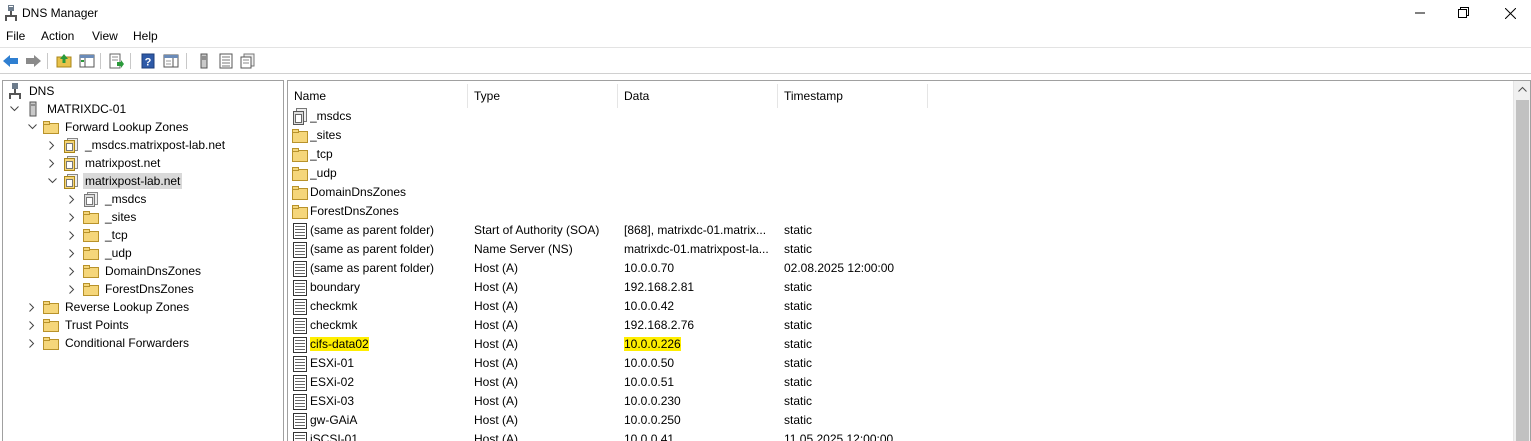  Describe the element at coordinates (153, 271) in the screenshot. I see `tree-node-label: DomainDnsZones` at that location.